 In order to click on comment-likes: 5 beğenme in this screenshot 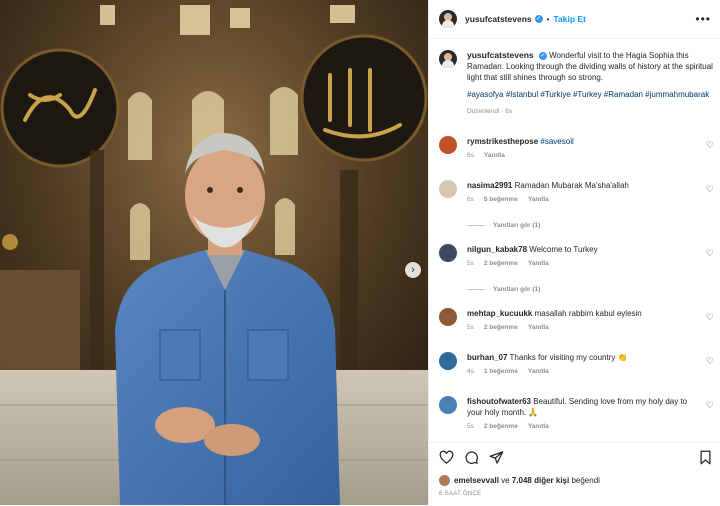, I will do `click(501, 199)`.